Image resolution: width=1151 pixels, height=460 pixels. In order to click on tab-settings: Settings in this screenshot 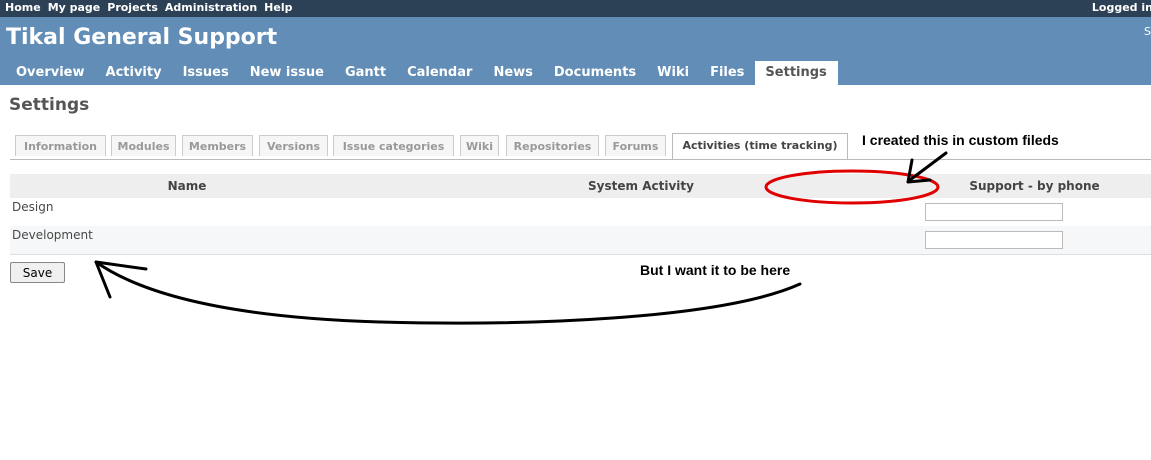, I will do `click(796, 73)`.